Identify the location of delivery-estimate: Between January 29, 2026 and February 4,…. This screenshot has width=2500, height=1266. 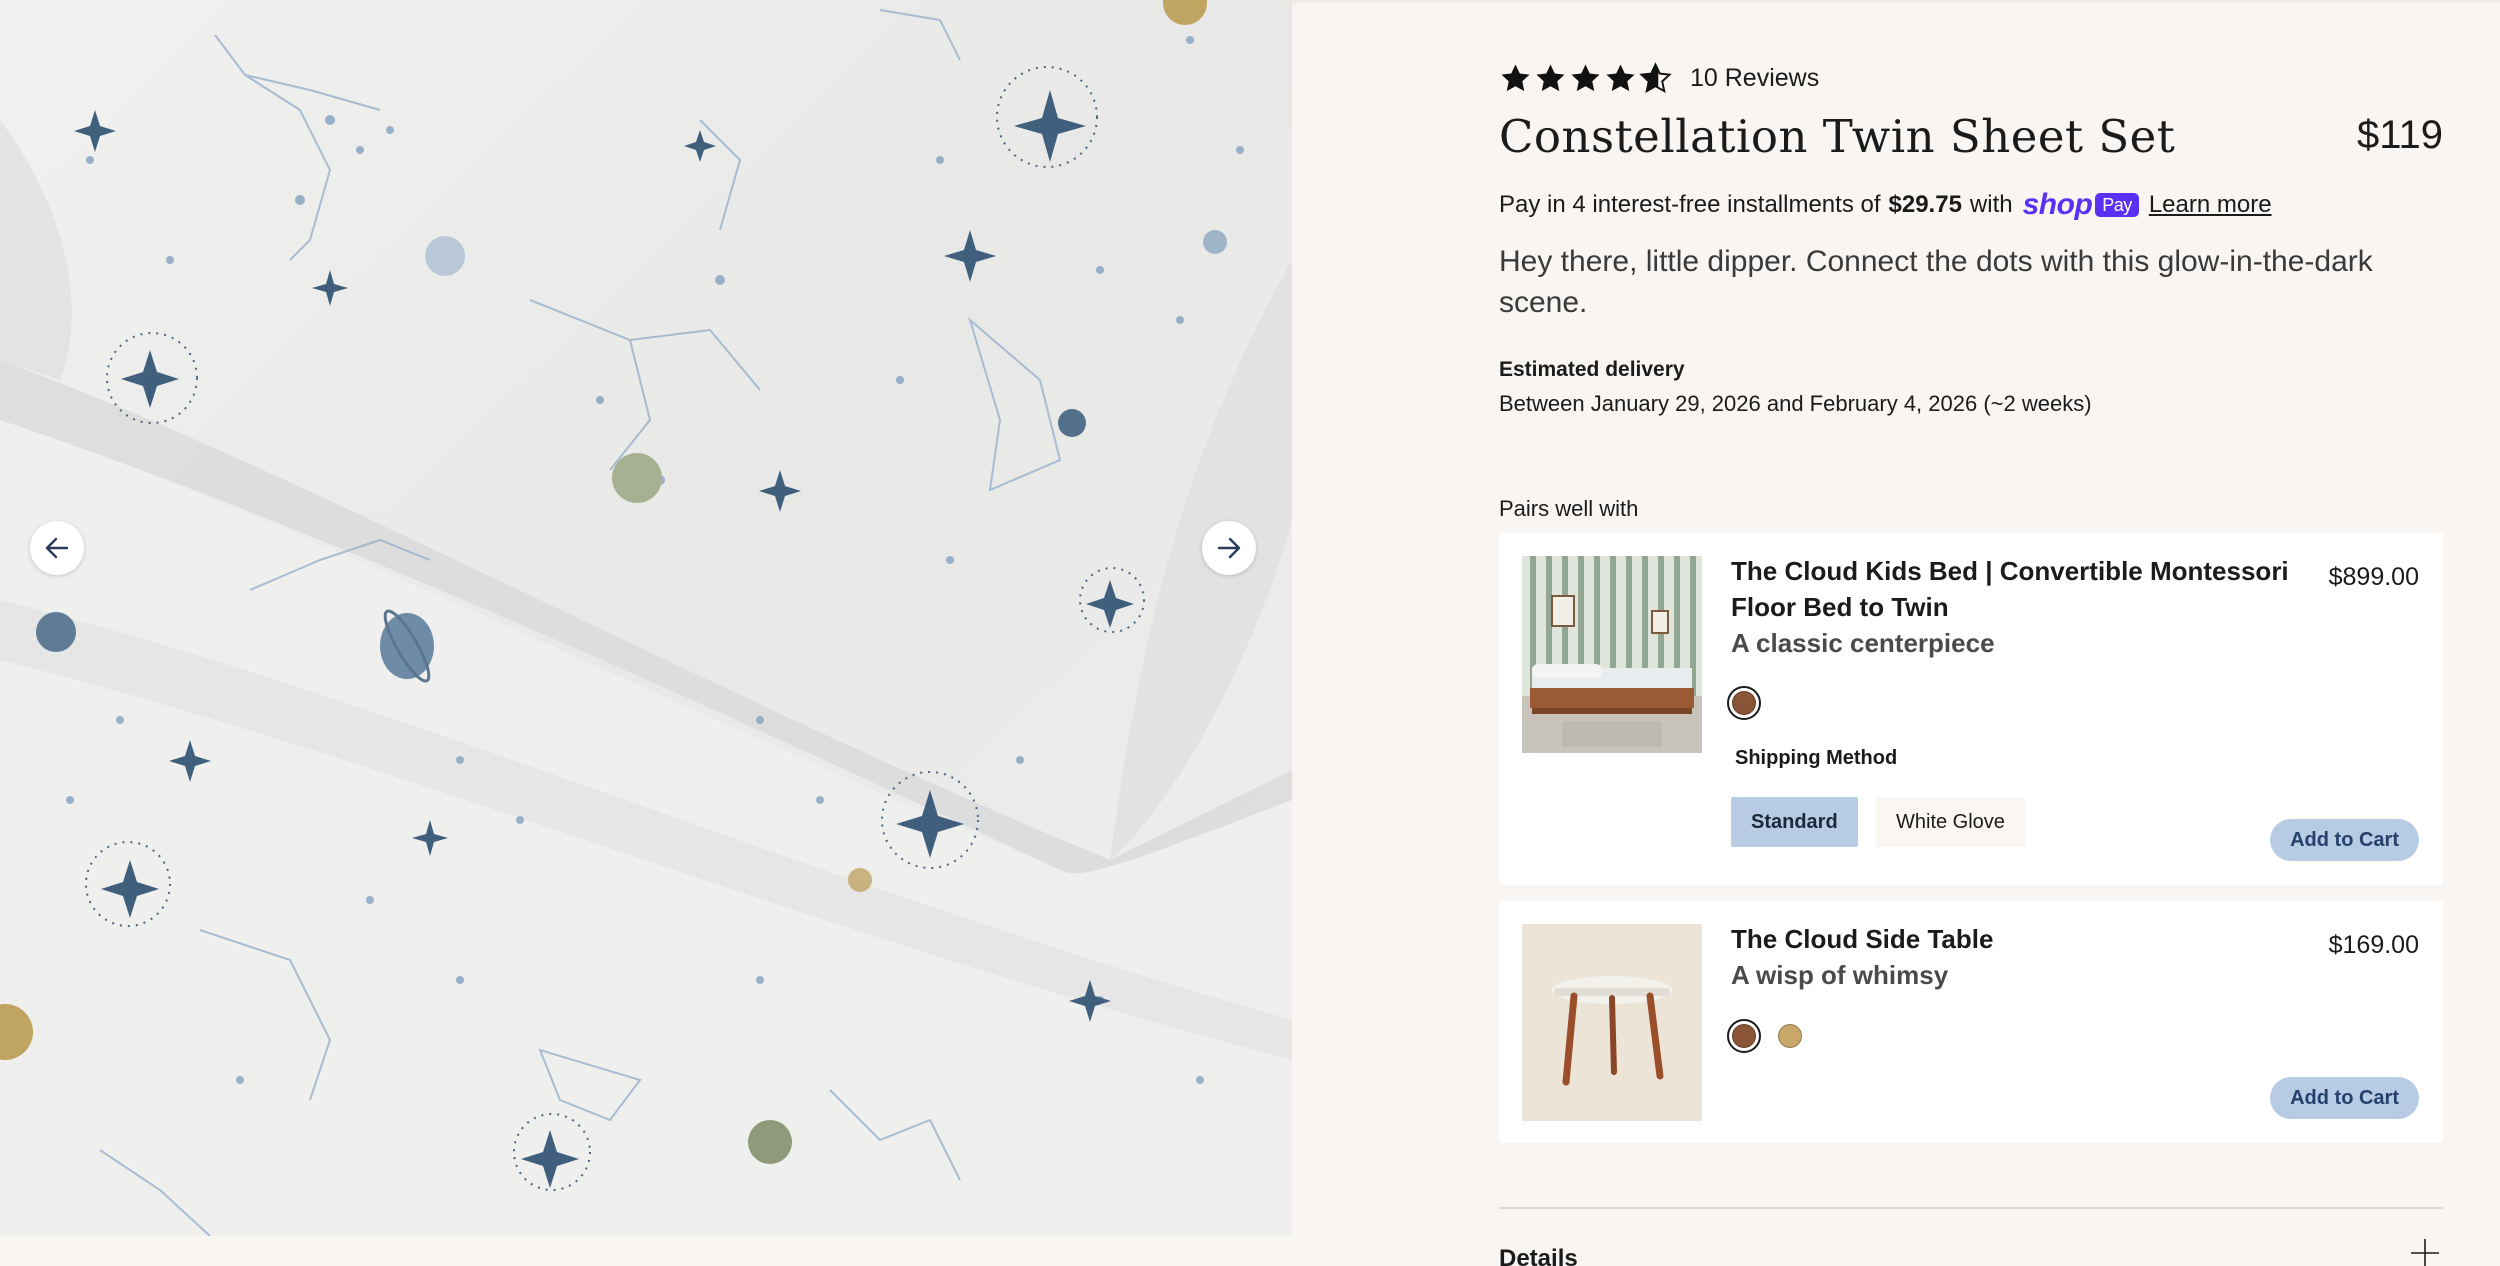
(1795, 403).